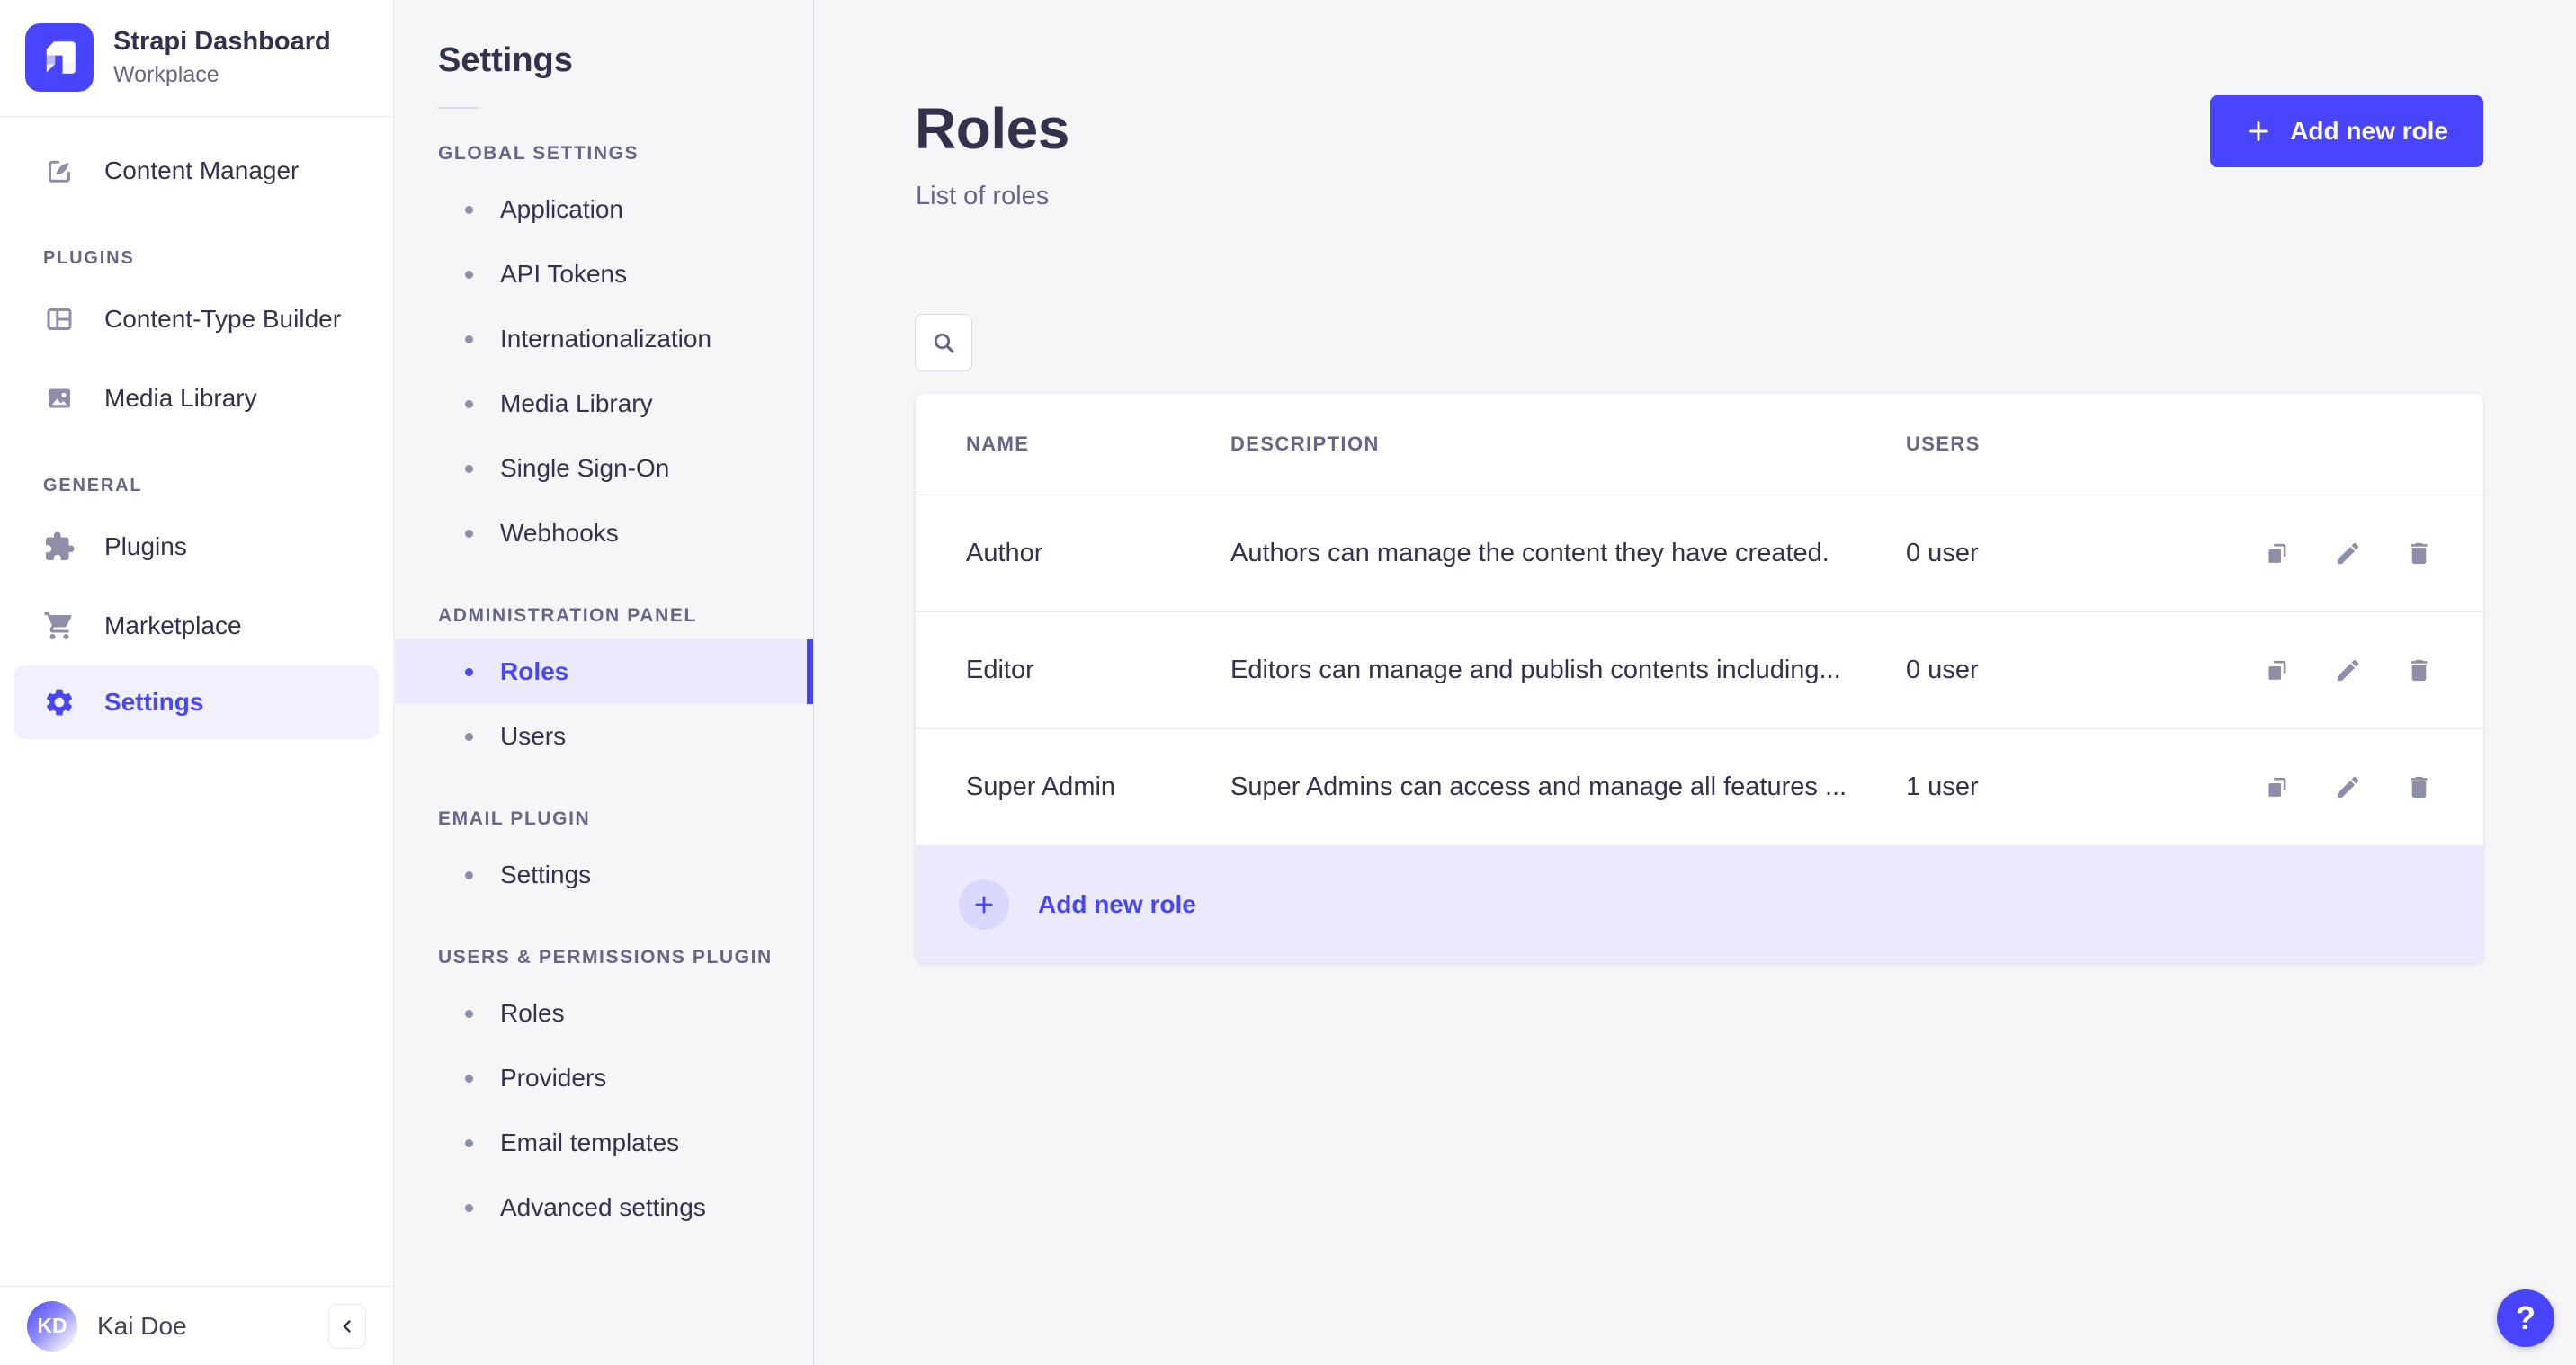 This screenshot has height=1365, width=2576. Describe the element at coordinates (1117, 904) in the screenshot. I see `footer-add-label: Add new role` at that location.